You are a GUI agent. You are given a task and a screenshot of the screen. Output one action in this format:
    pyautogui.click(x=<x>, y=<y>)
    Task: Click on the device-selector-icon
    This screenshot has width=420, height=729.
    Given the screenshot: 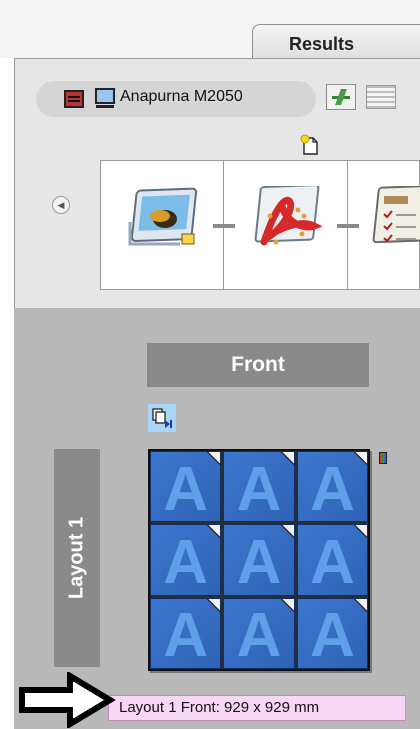 What is the action you would take?
    pyautogui.click(x=74, y=99)
    